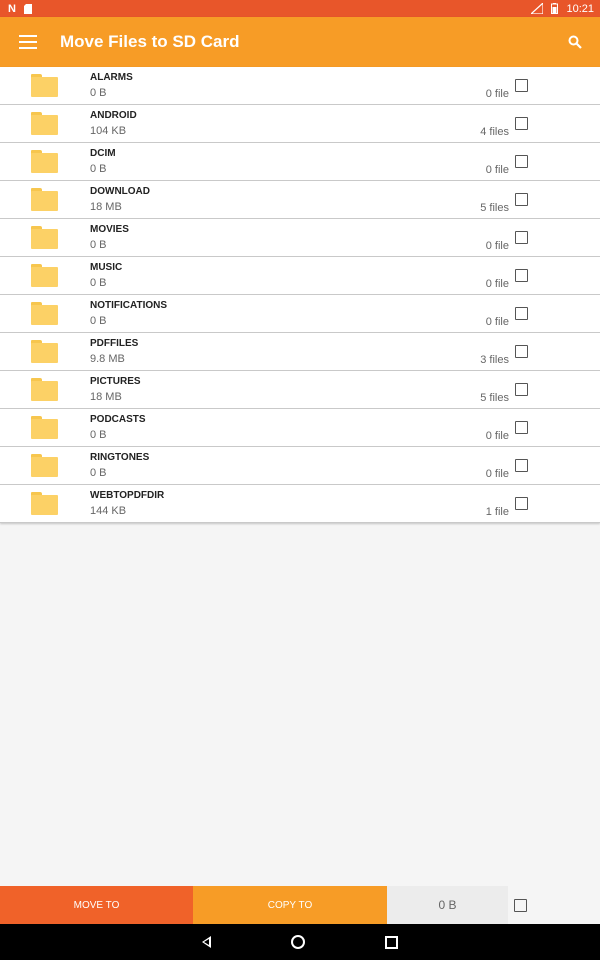 The width and height of the screenshot is (600, 960). Describe the element at coordinates (300, 162) in the screenshot. I see `folder-row-dcim: DCIM 0 B 0 file` at that location.